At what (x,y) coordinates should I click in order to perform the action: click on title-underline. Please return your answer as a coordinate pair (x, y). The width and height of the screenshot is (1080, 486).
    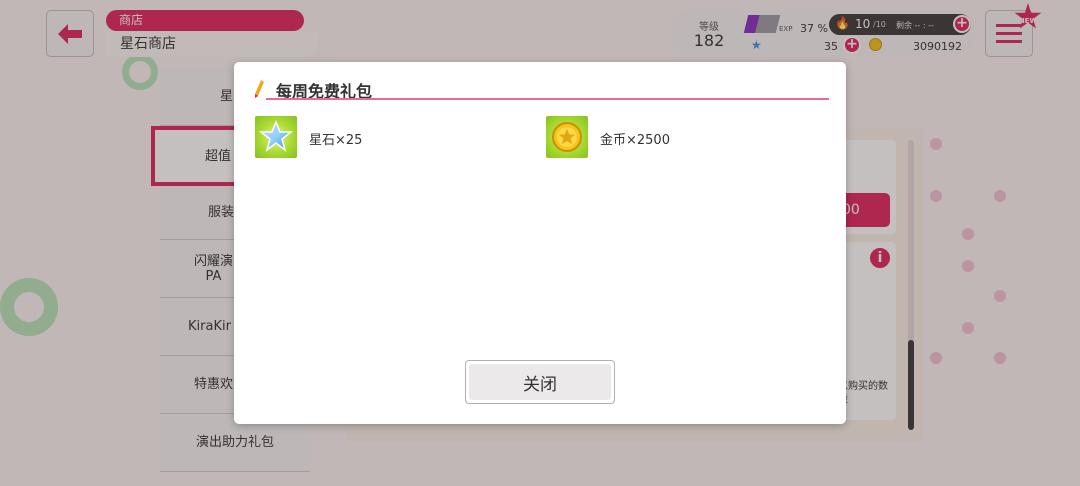
    Looking at the image, I should click on (547, 99).